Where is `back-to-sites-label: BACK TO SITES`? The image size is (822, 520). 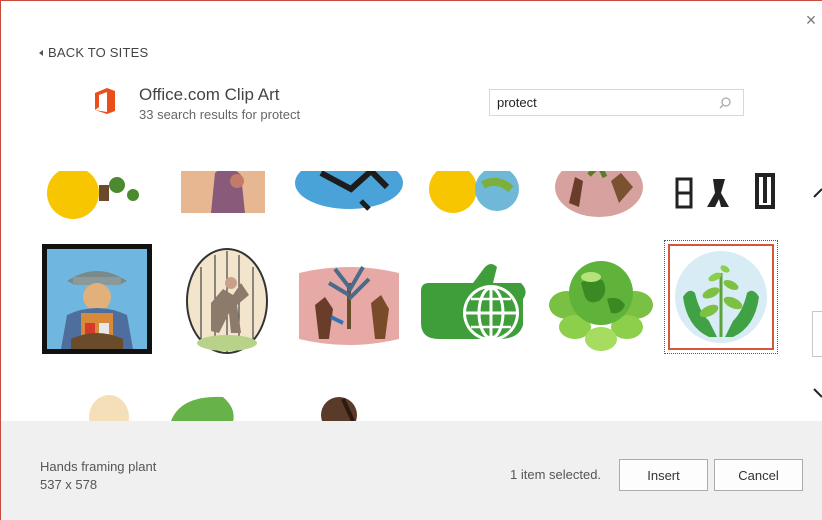
back-to-sites-label: BACK TO SITES is located at coordinates (98, 52).